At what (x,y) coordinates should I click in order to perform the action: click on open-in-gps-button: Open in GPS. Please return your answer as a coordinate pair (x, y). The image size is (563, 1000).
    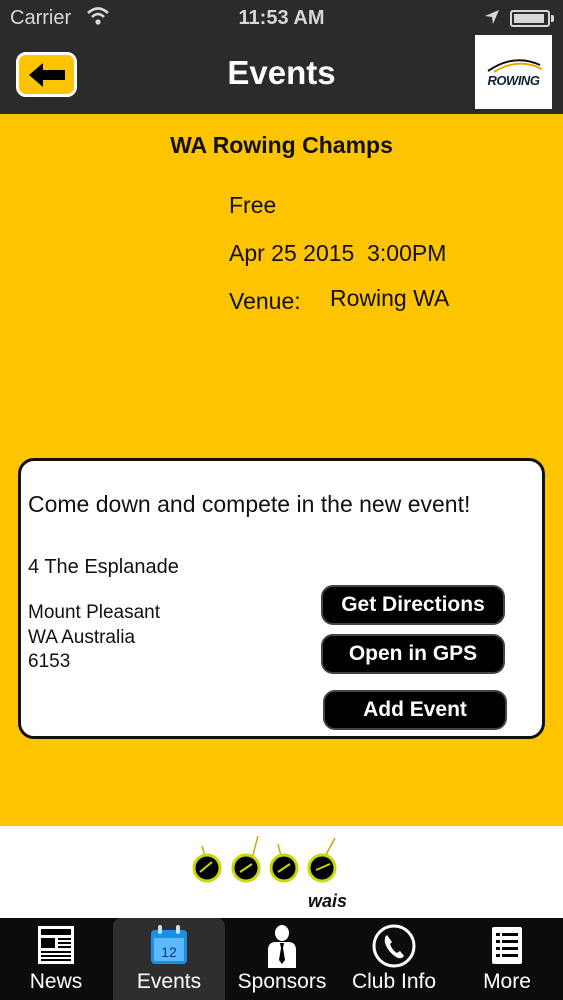
    Looking at the image, I should click on (413, 654).